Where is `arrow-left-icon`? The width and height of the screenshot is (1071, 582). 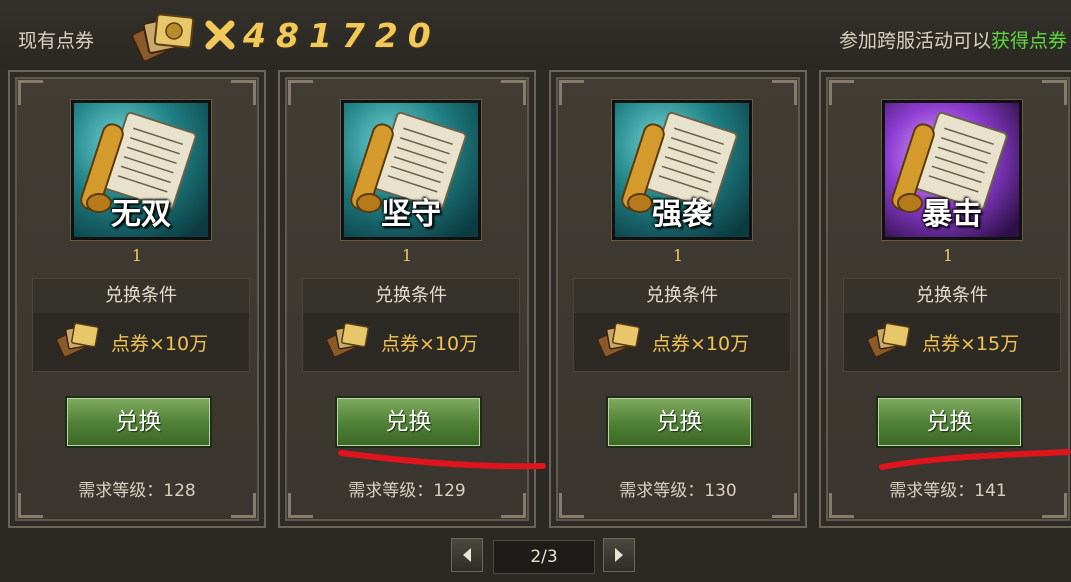 arrow-left-icon is located at coordinates (467, 555).